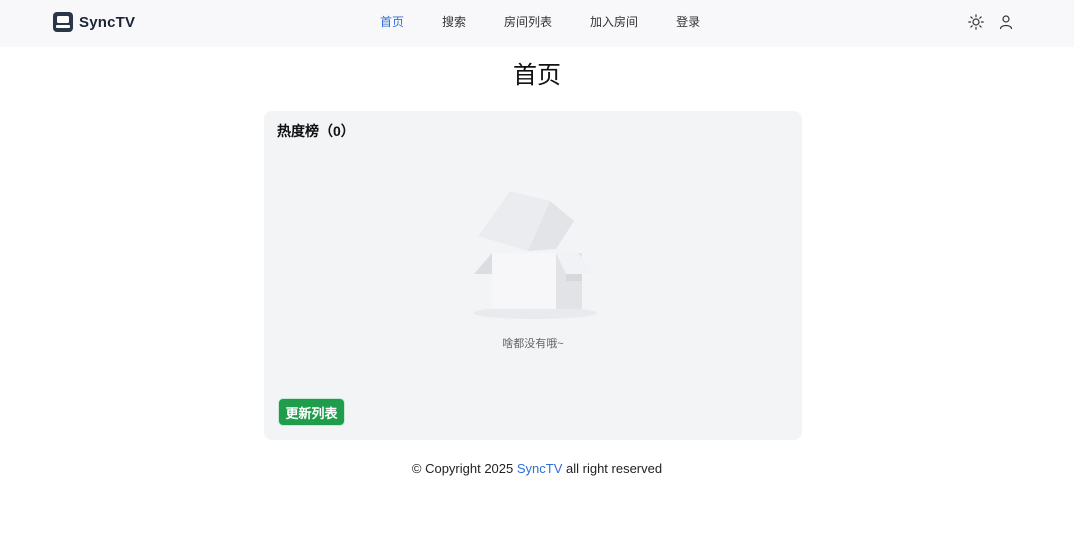 The width and height of the screenshot is (1074, 554). I want to click on nav-actions, so click(991, 22).